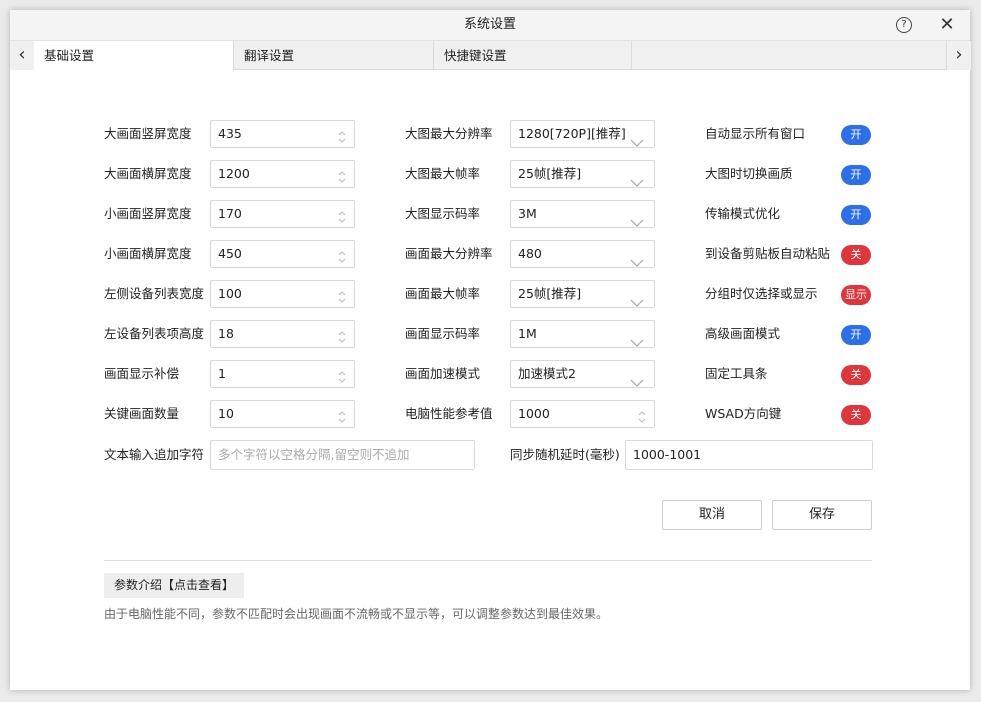 The height and width of the screenshot is (702, 981). Describe the element at coordinates (761, 293) in the screenshot. I see `toggle-label: 分组时仅选择或显示` at that location.